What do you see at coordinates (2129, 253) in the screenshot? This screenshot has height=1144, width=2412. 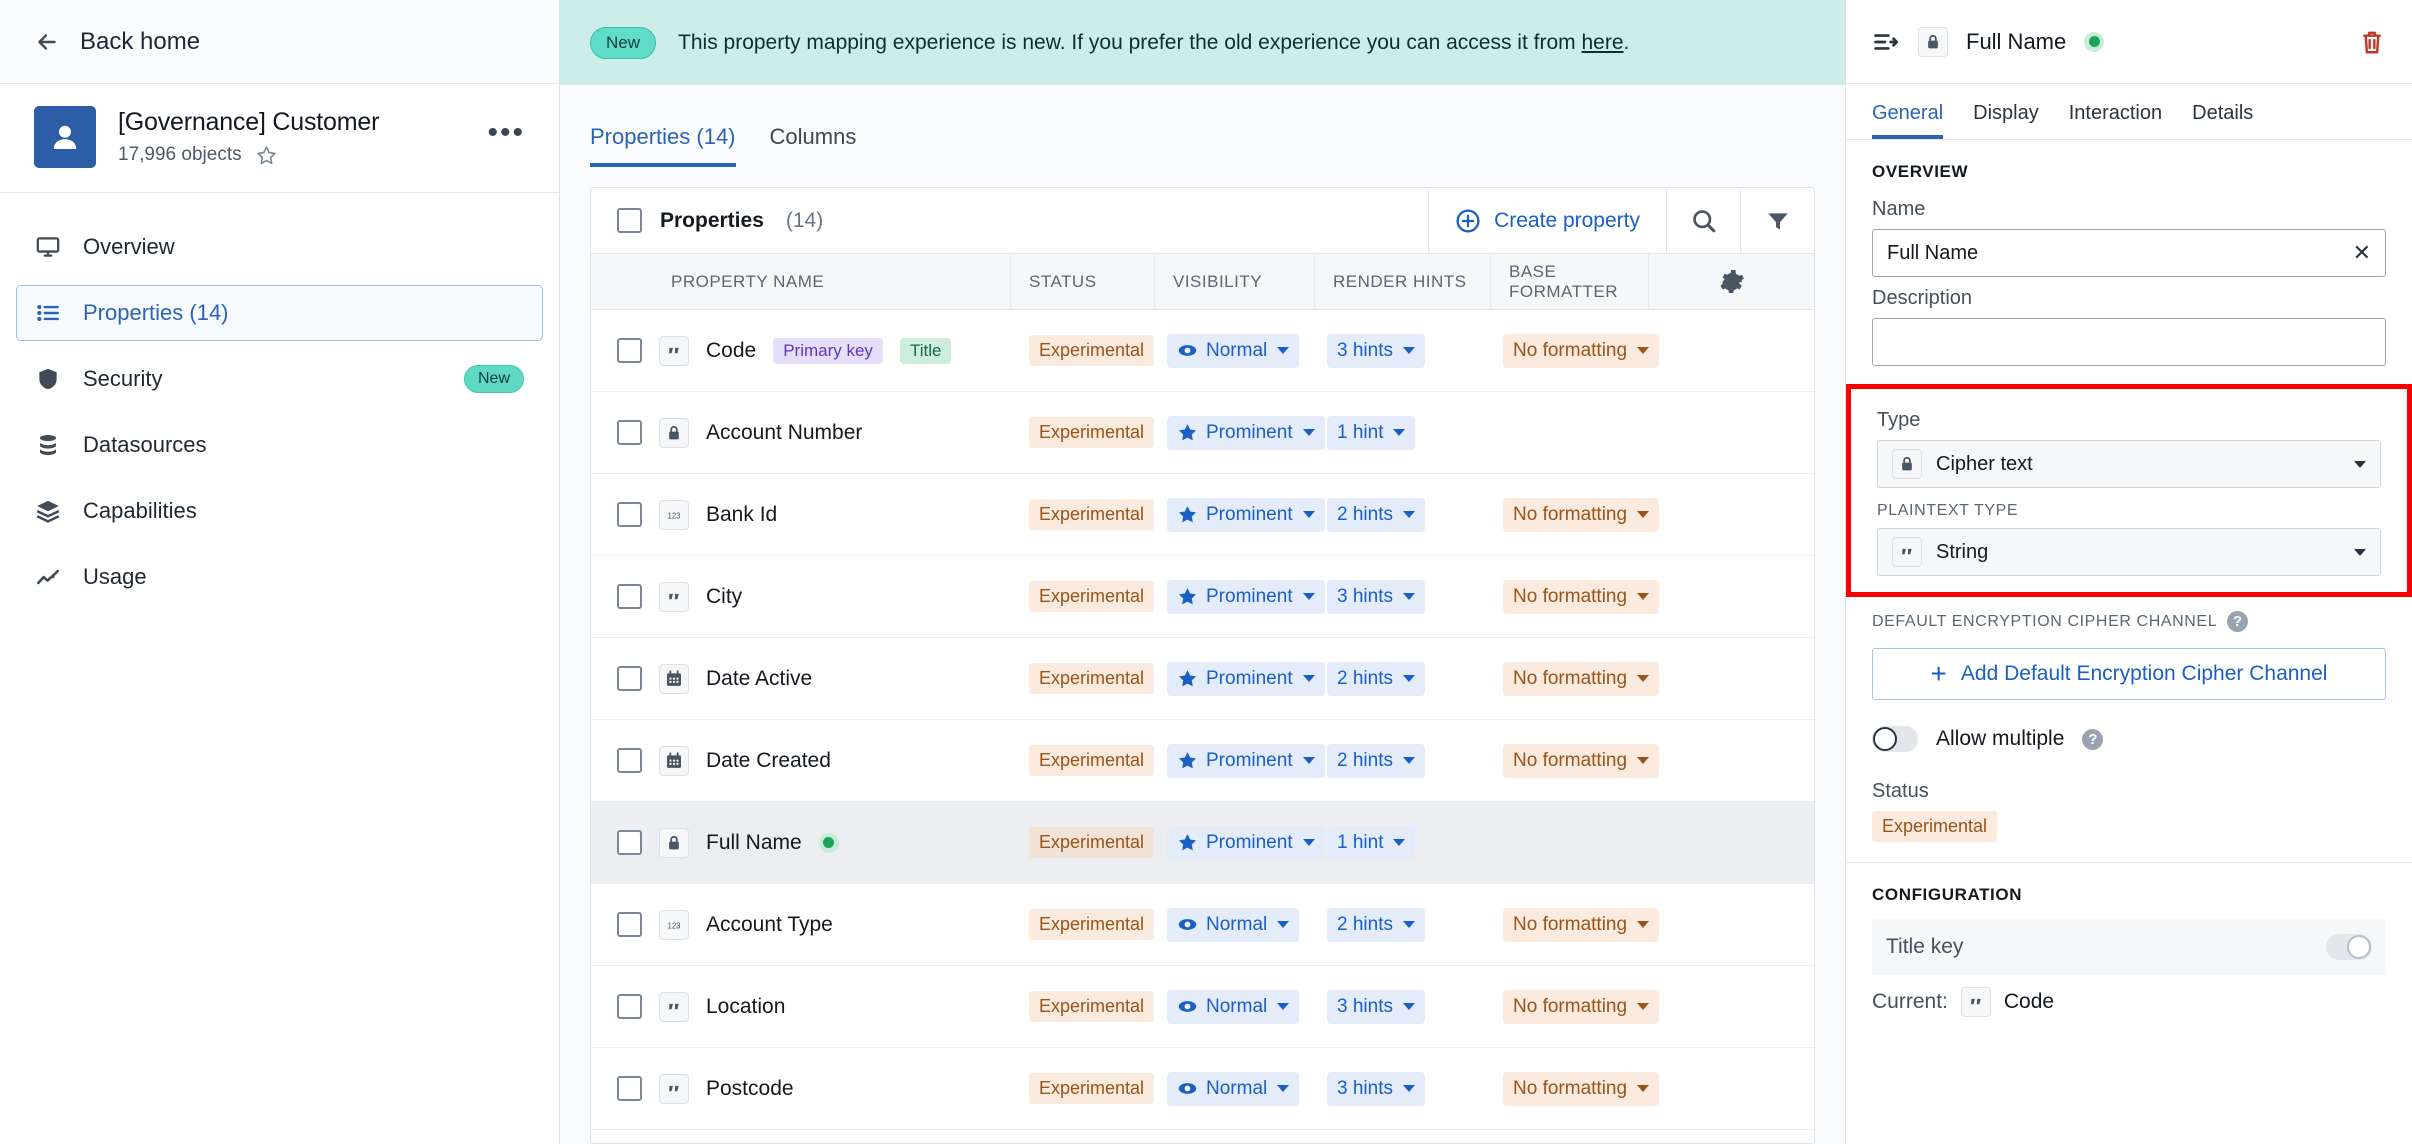 I see `name-input: Full Name ✕` at bounding box center [2129, 253].